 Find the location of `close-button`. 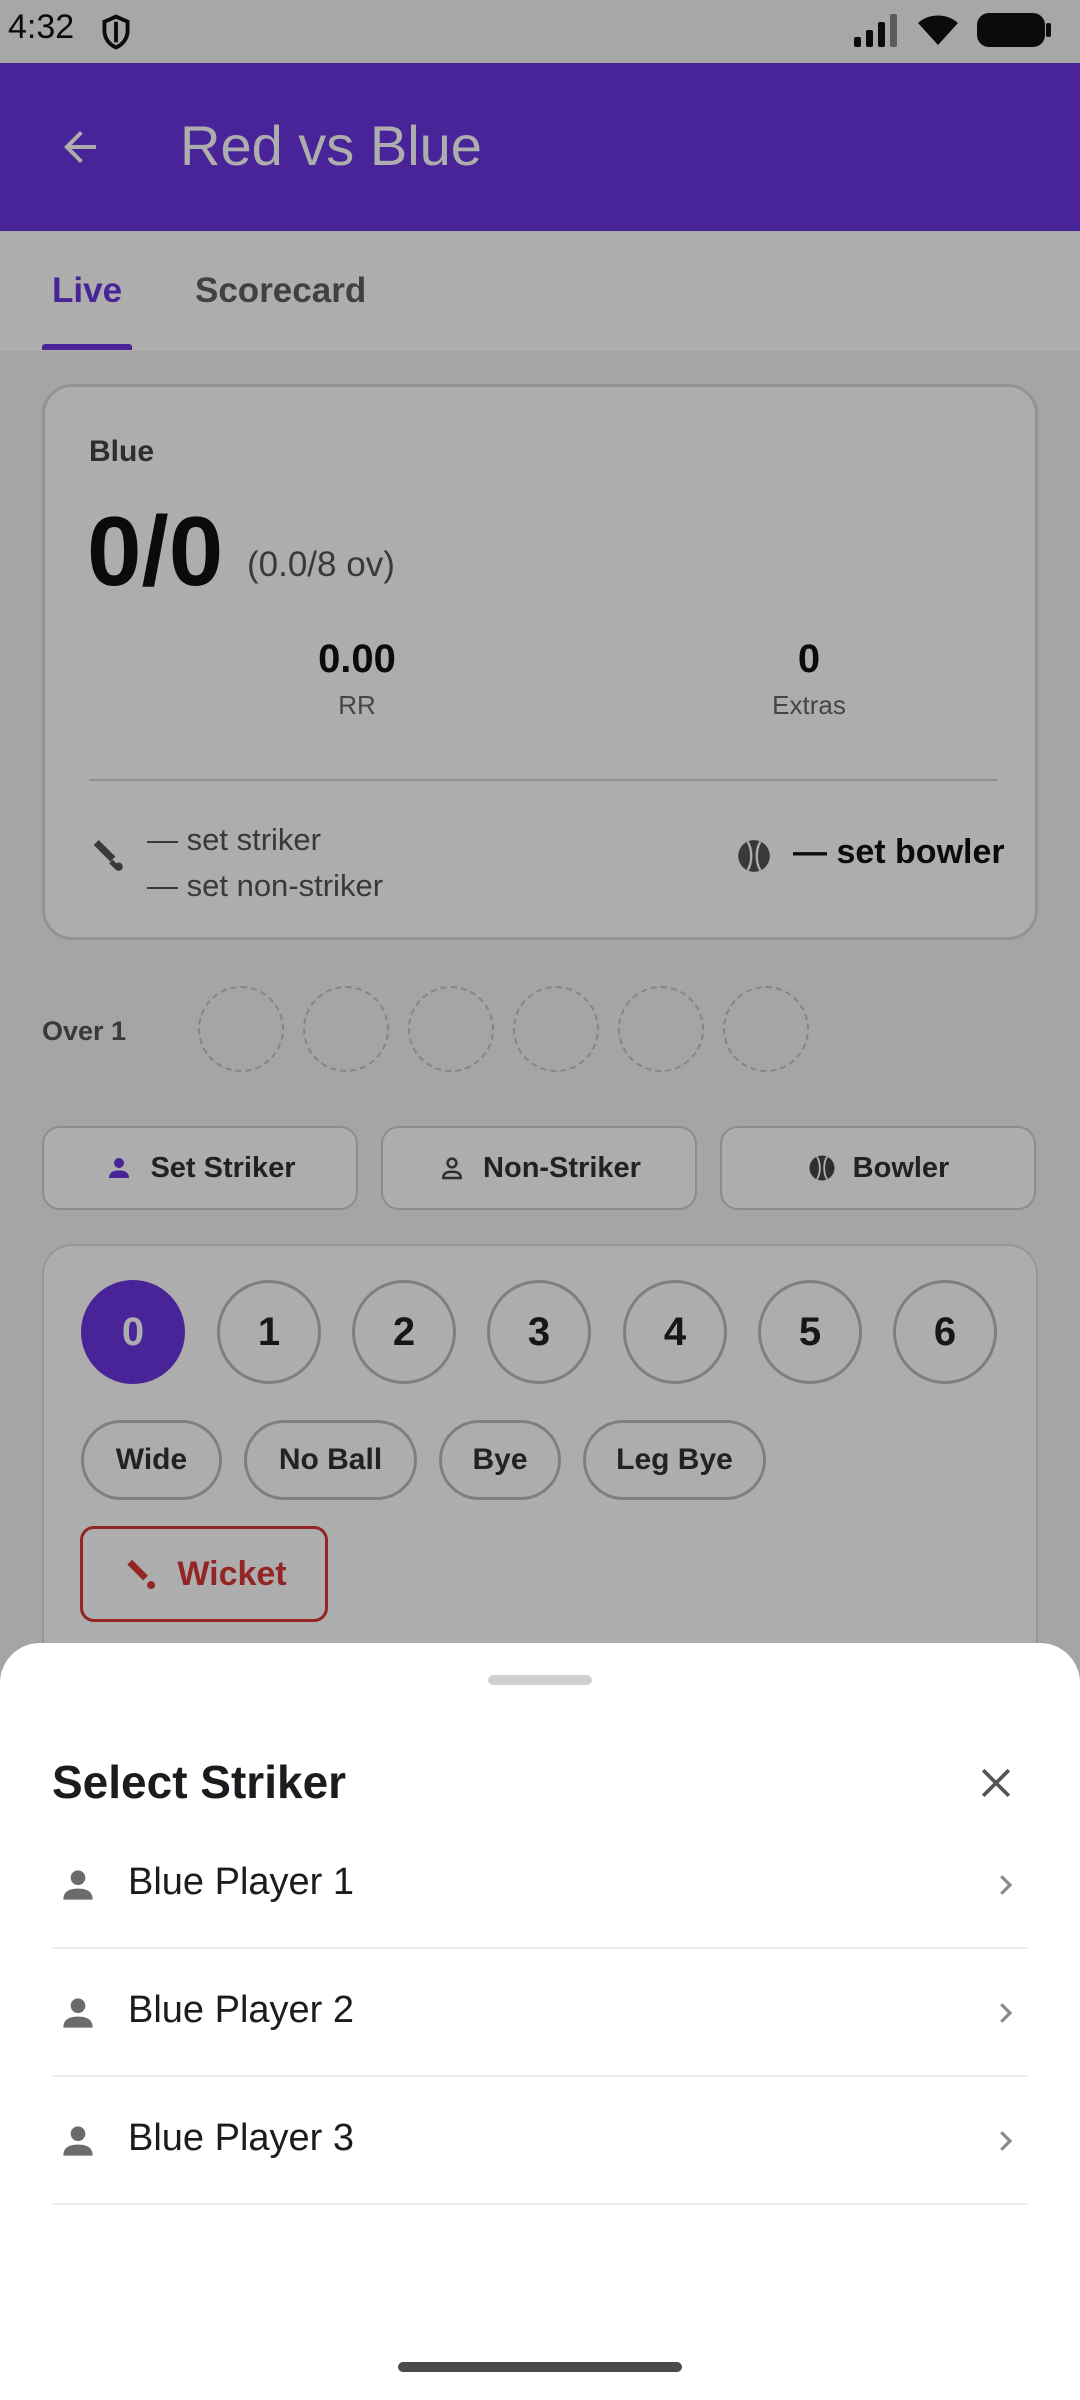

close-button is located at coordinates (996, 1783).